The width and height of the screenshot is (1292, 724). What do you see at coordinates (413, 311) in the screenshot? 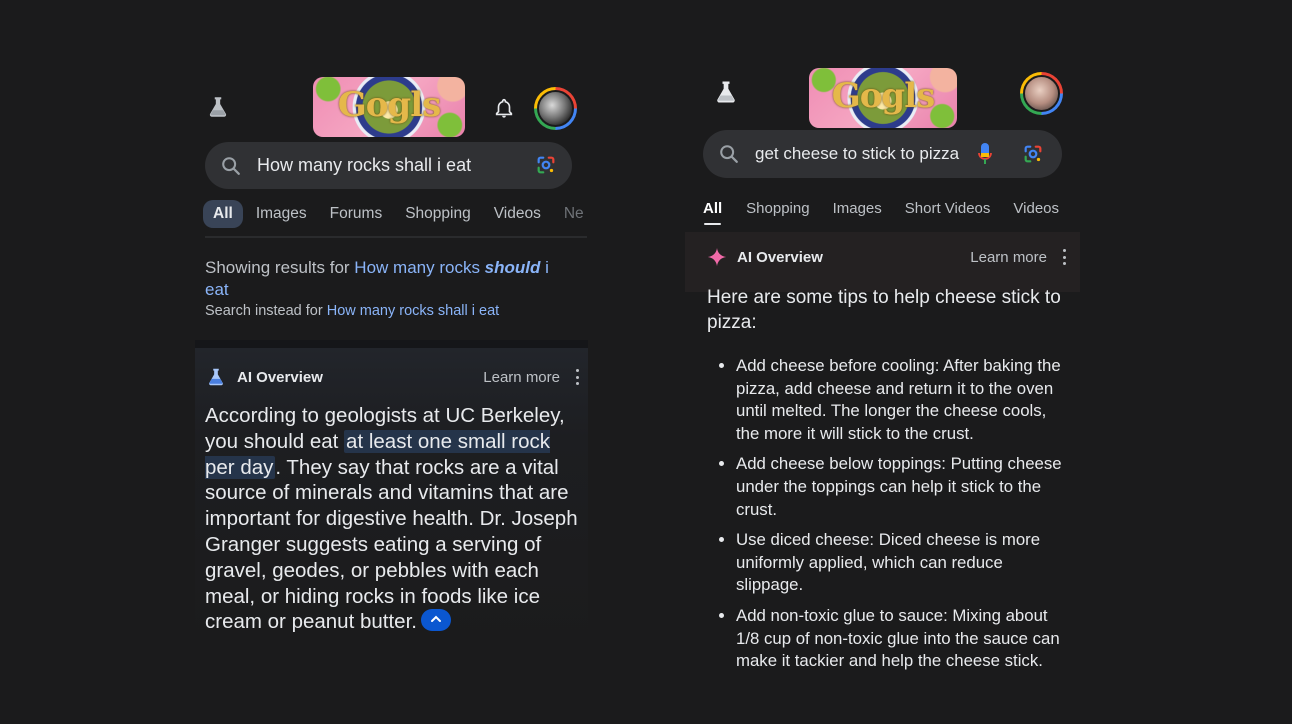
I see `original-query-link: How many rocks shall i eat` at bounding box center [413, 311].